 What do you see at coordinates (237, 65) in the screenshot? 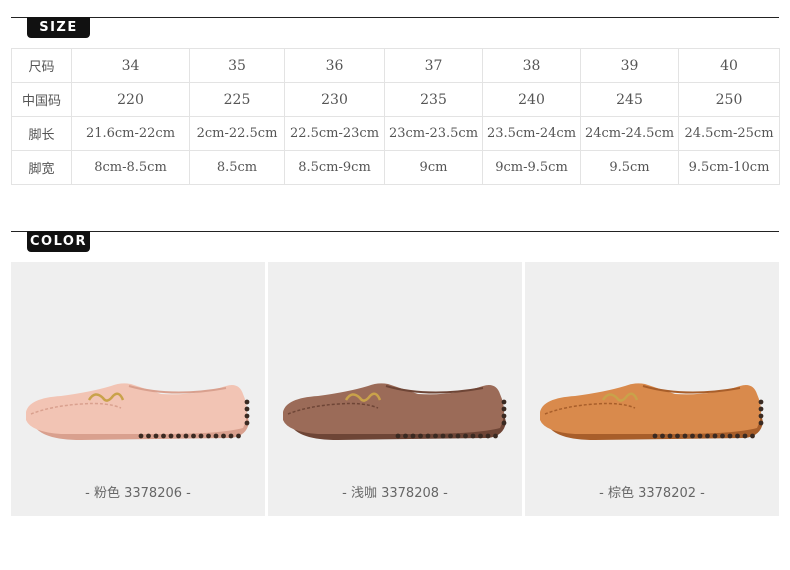
I see `size-cell: 35` at bounding box center [237, 65].